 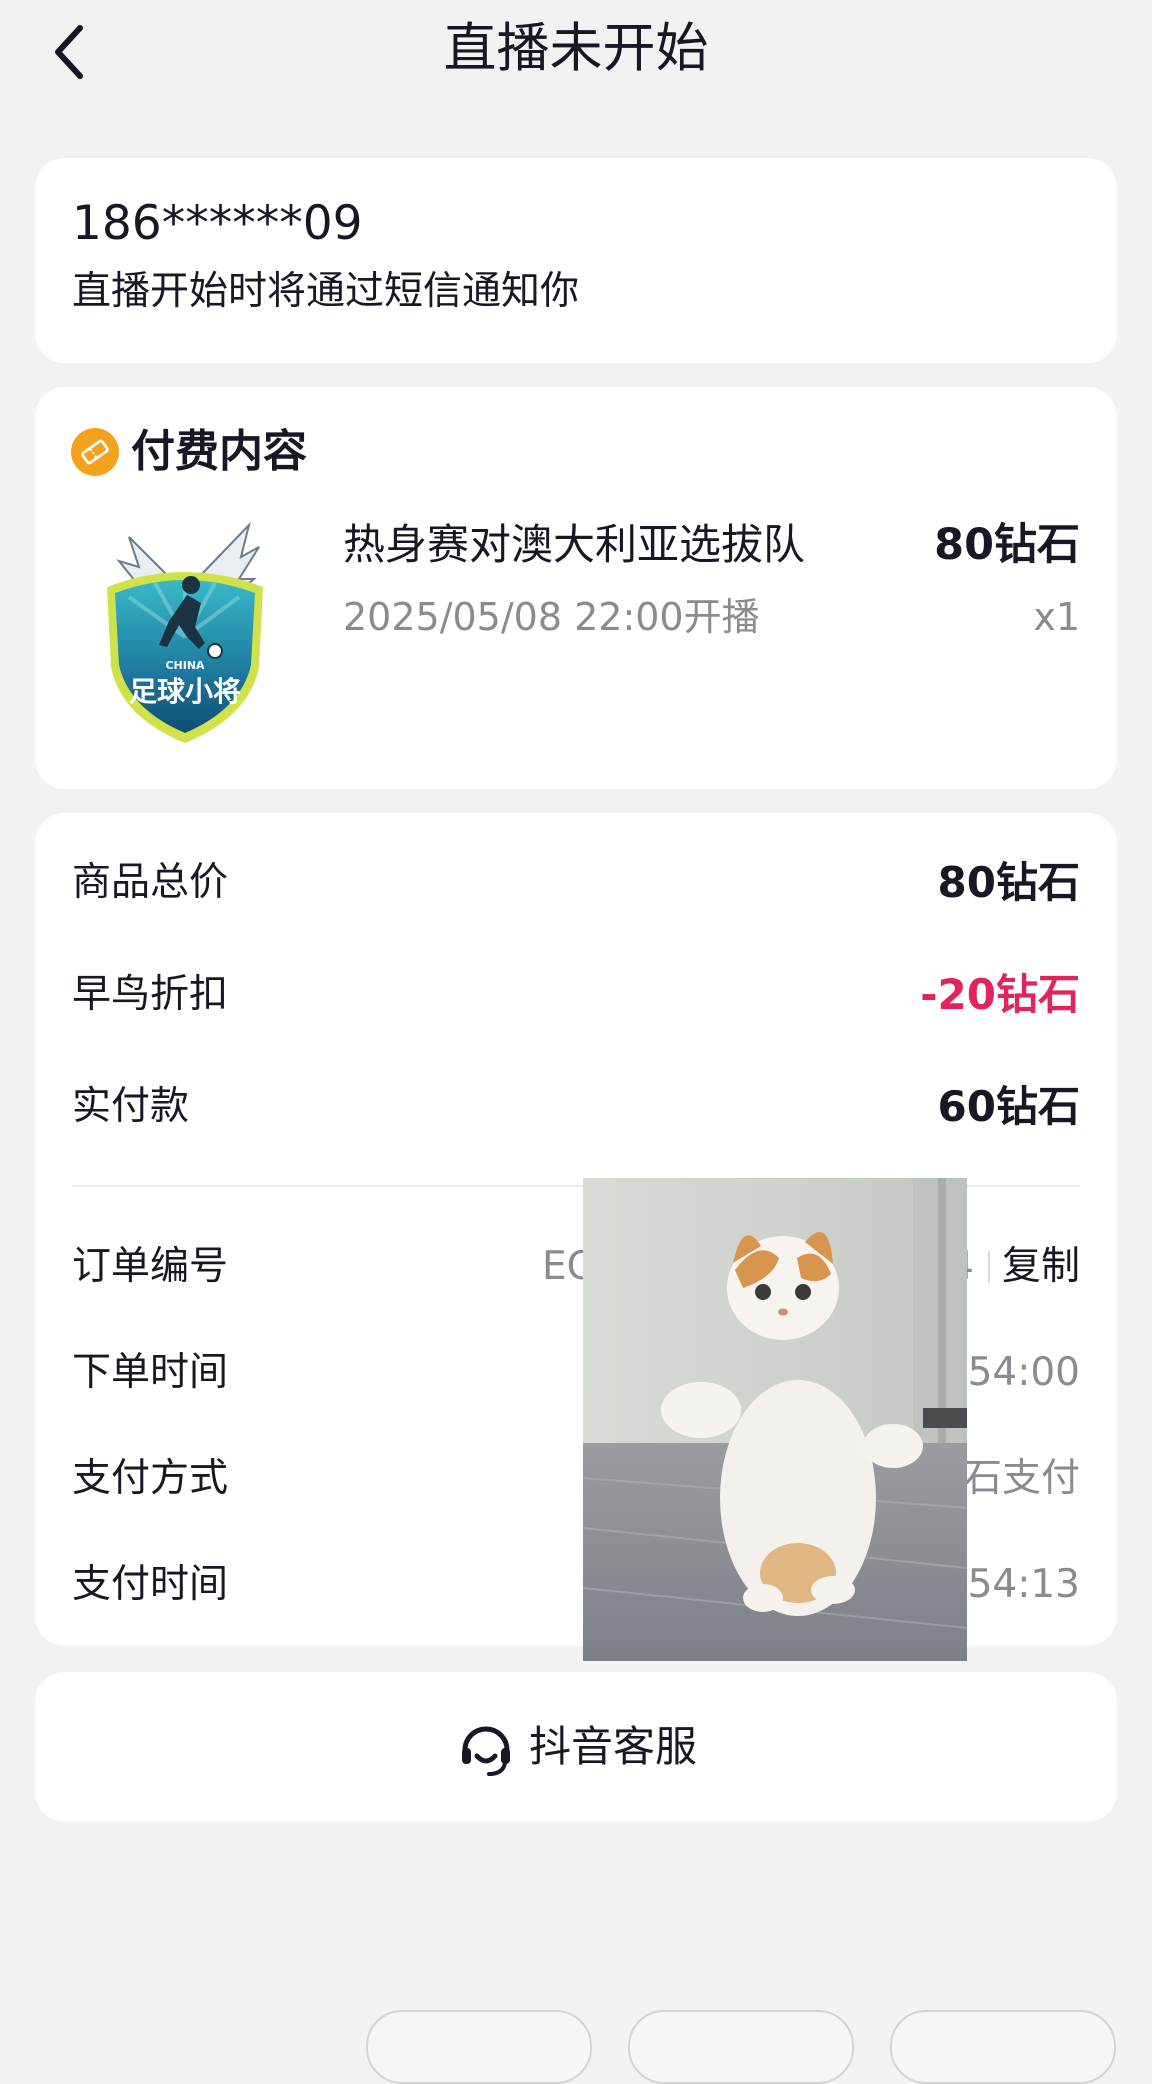 I want to click on payment-time-label: 支付时间, so click(x=150, y=1584).